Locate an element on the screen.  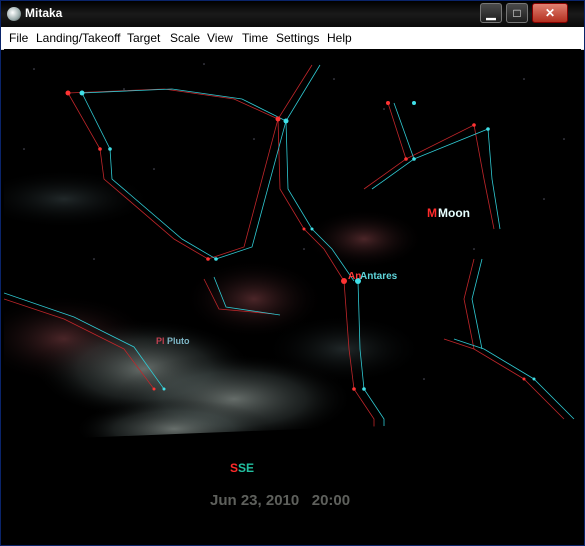
menu-help: Help is located at coordinates (339, 38).